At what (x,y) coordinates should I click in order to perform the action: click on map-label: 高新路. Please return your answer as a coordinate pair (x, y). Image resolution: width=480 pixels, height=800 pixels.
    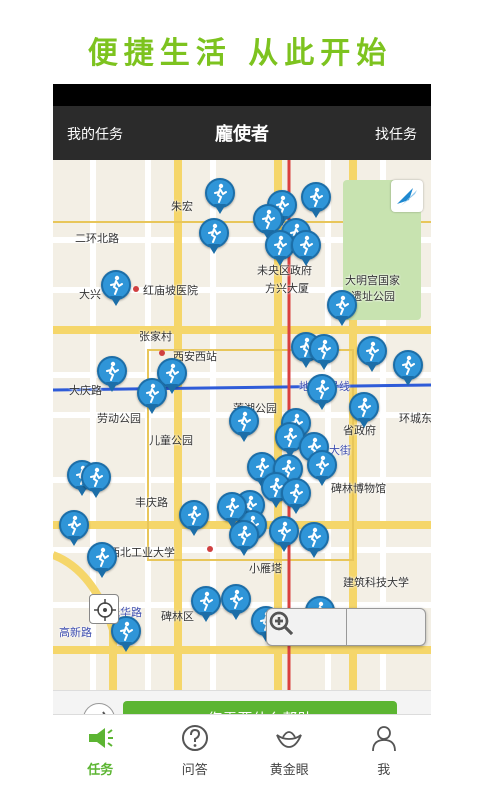
    Looking at the image, I should click on (75, 632).